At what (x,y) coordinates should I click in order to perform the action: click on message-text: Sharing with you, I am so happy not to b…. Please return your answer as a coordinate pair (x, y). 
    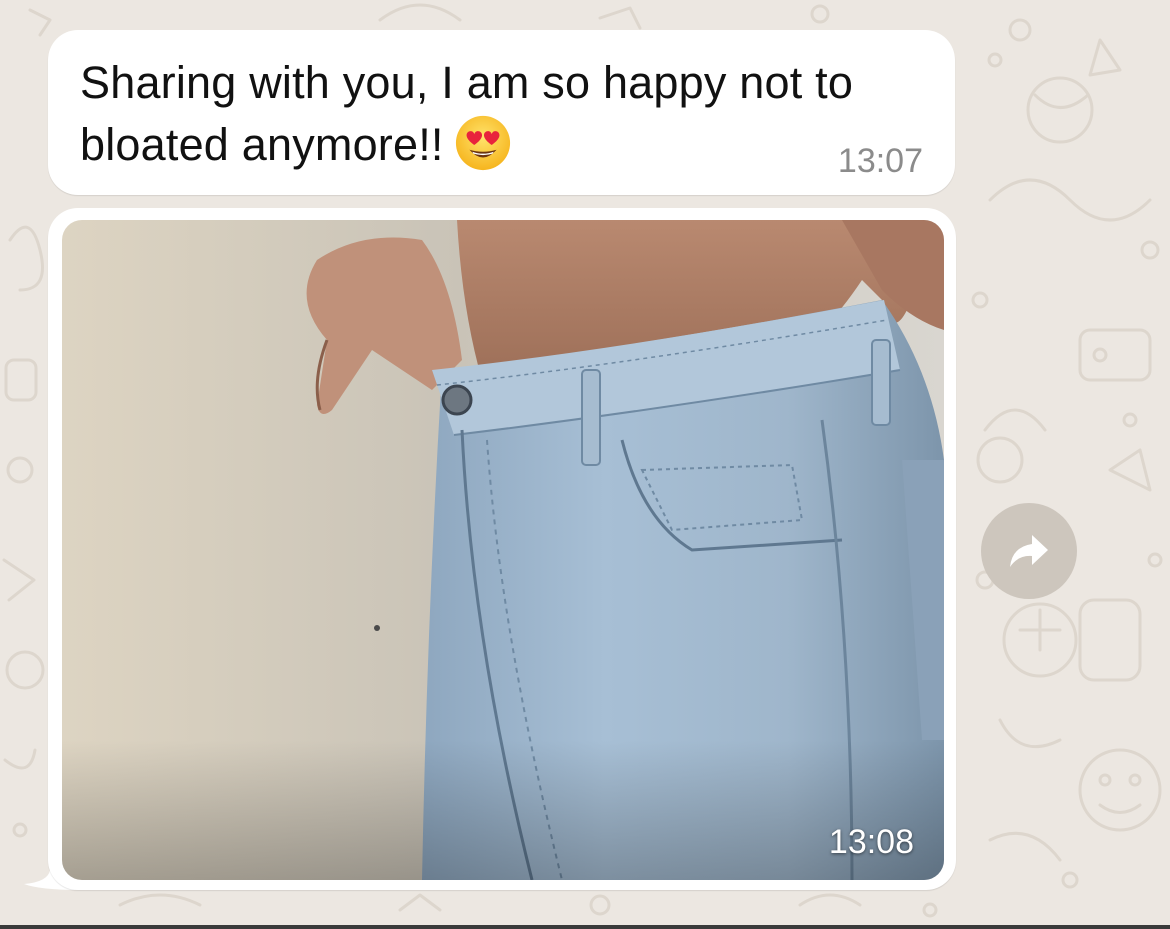
    Looking at the image, I should click on (480, 114).